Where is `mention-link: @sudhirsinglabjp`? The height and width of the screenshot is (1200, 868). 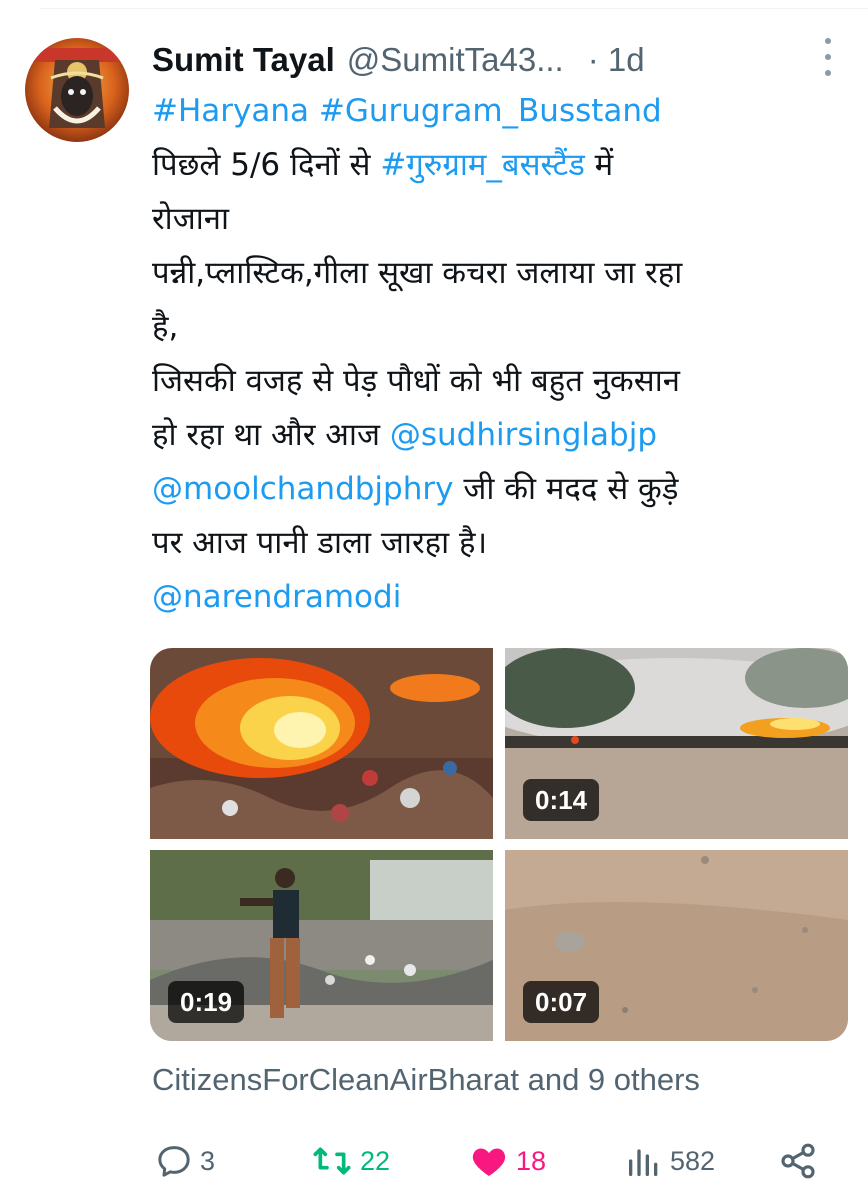 mention-link: @sudhirsinglabjp is located at coordinates (523, 435).